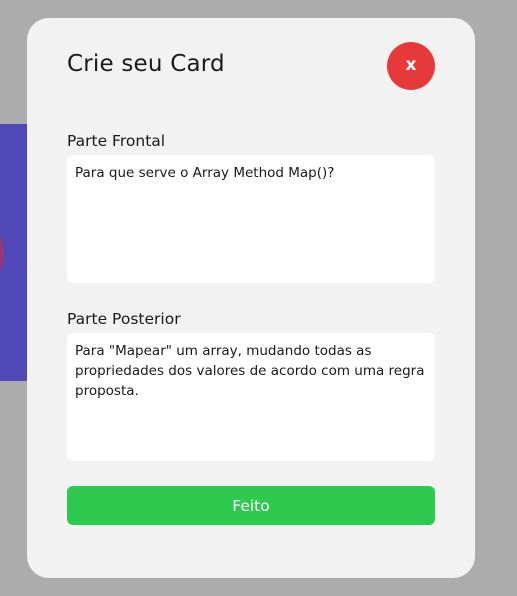  What do you see at coordinates (251, 505) in the screenshot?
I see `done-button: Feito` at bounding box center [251, 505].